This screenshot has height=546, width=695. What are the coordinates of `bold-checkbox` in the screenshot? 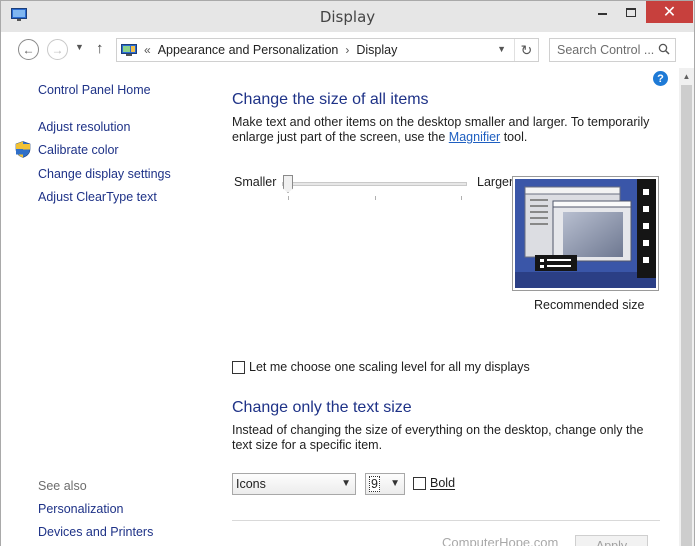 It's located at (419, 483).